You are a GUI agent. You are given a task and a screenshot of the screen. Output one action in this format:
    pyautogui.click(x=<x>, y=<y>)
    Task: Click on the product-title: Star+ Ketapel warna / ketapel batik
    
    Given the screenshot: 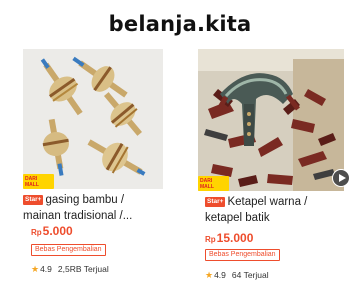 What is the action you would take?
    pyautogui.click(x=272, y=210)
    